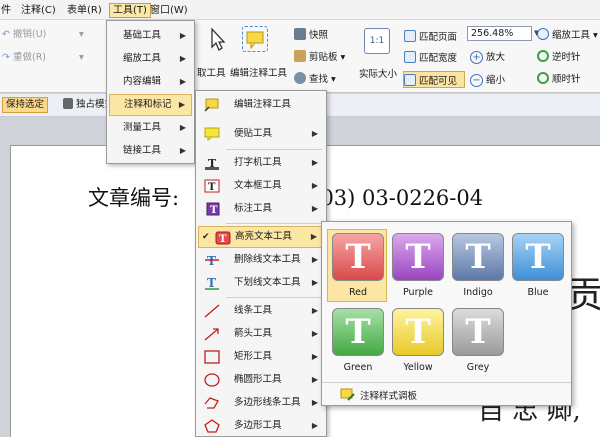 This screenshot has width=600, height=437. I want to click on fit-width-icon, so click(410, 57).